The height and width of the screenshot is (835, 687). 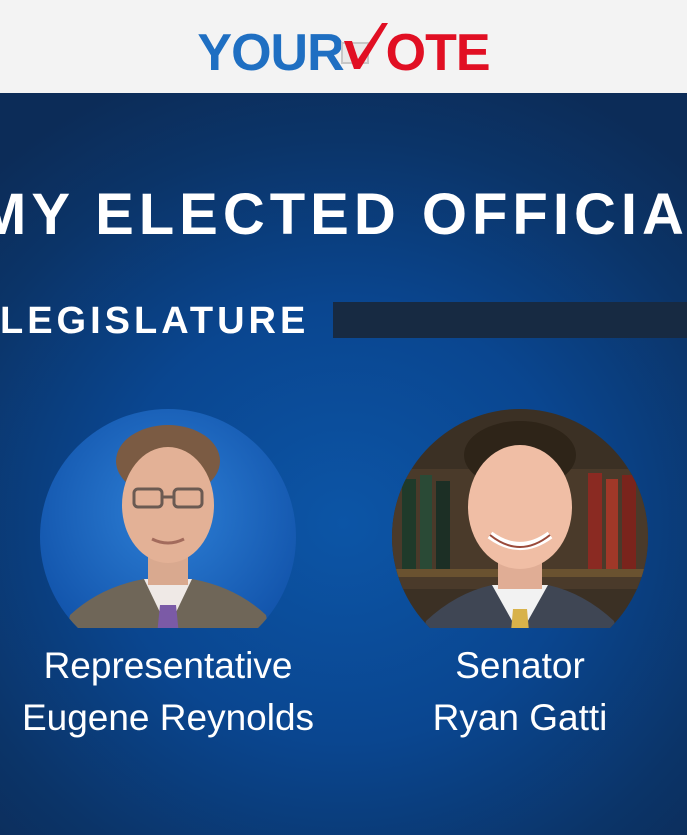 I want to click on section-divider-bar, so click(x=510, y=320).